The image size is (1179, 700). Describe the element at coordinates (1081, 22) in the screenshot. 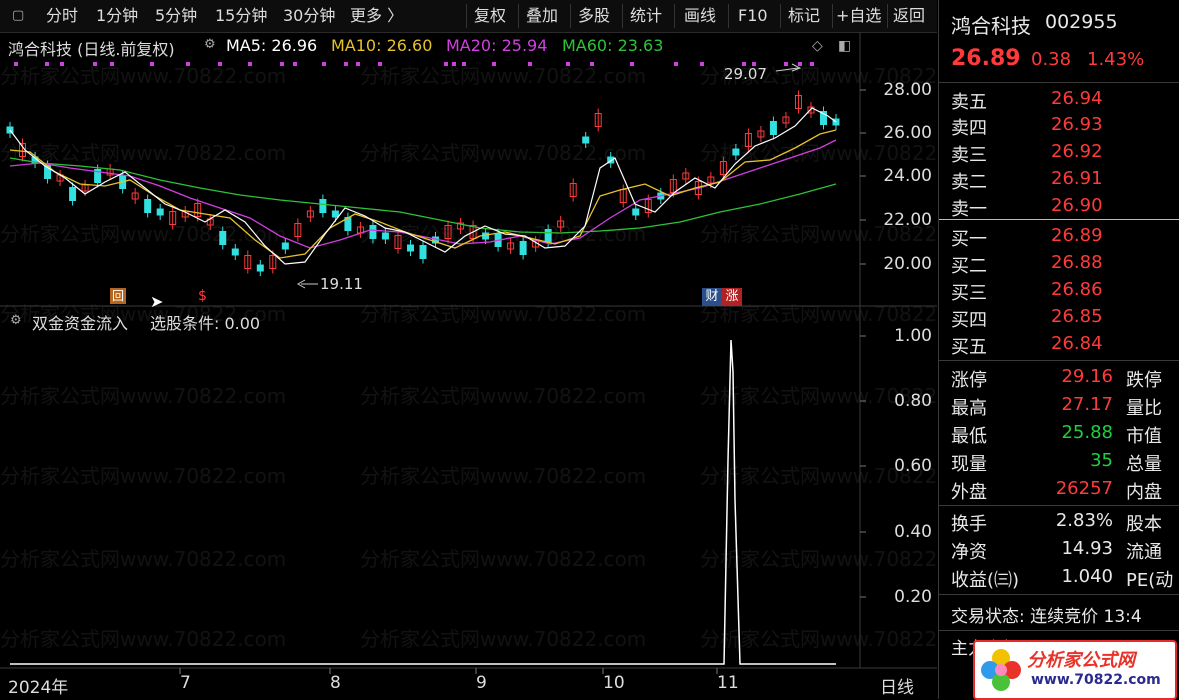

I see `stock-code: 002955` at that location.